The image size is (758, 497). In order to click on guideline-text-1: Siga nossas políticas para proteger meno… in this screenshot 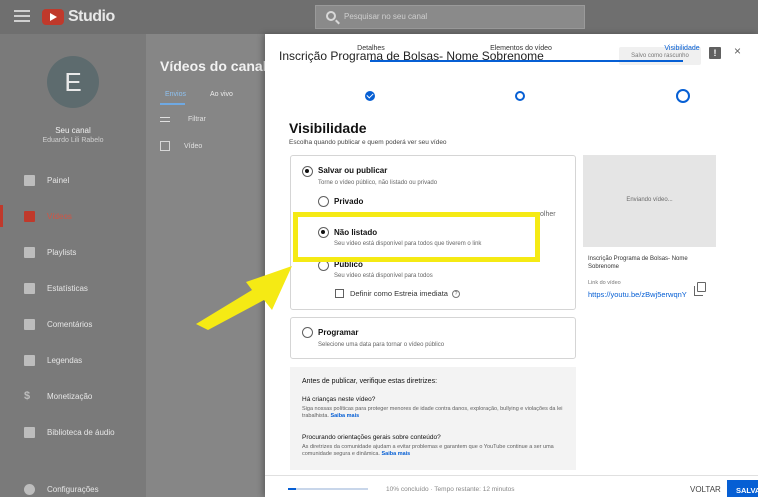, I will do `click(437, 413)`.